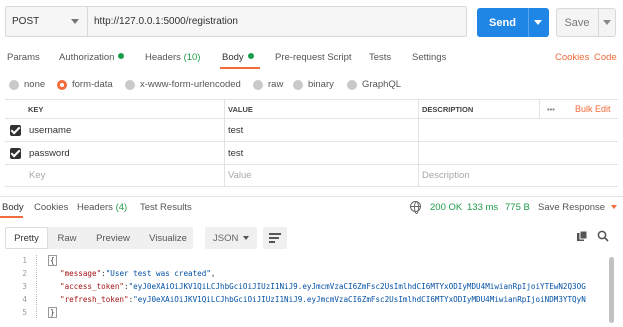  I want to click on json-key: "message", so click(81, 273).